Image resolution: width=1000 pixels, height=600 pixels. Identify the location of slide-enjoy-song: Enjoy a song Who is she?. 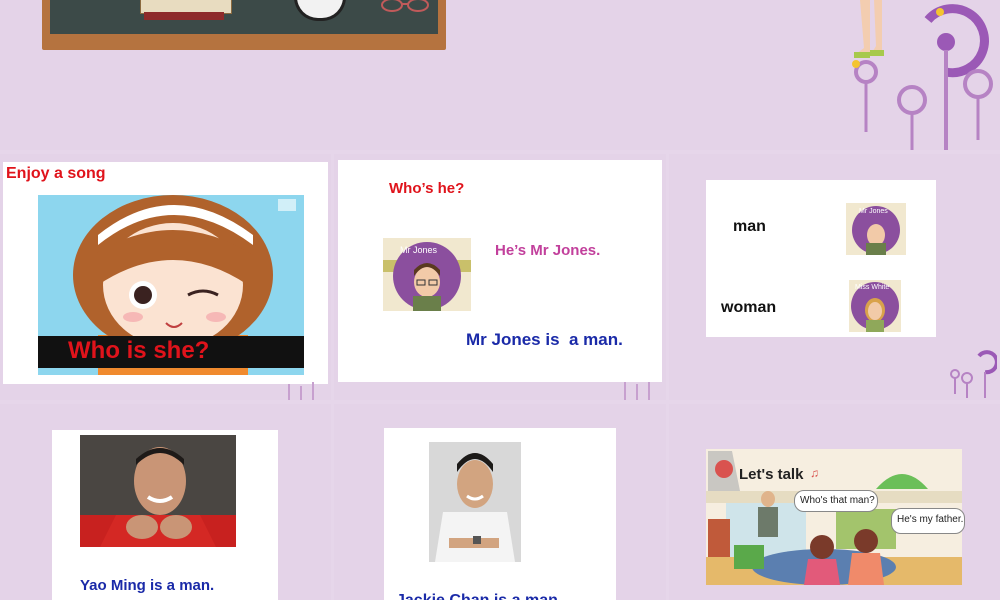
(165, 277).